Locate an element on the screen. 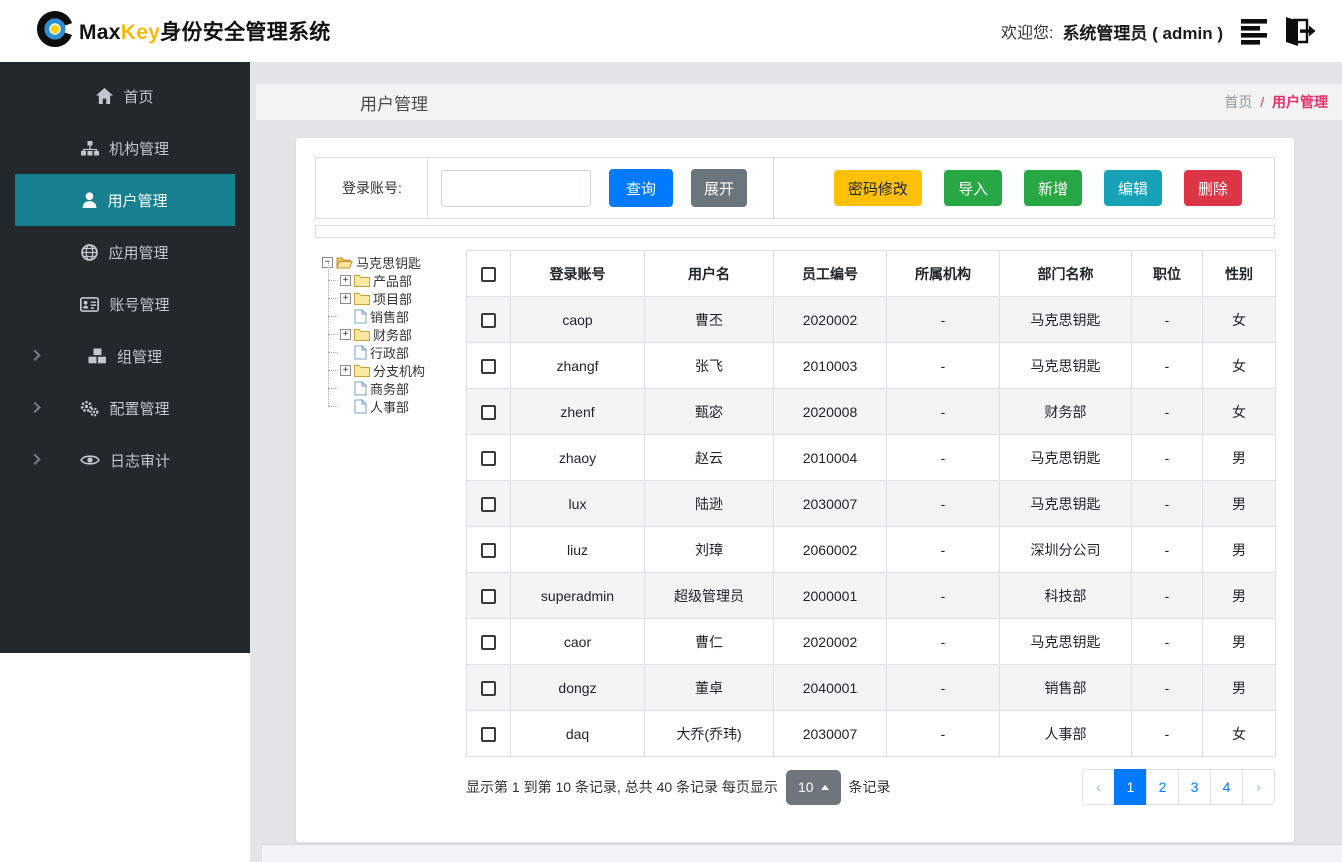  page-button-2: 2 is located at coordinates (1162, 787).